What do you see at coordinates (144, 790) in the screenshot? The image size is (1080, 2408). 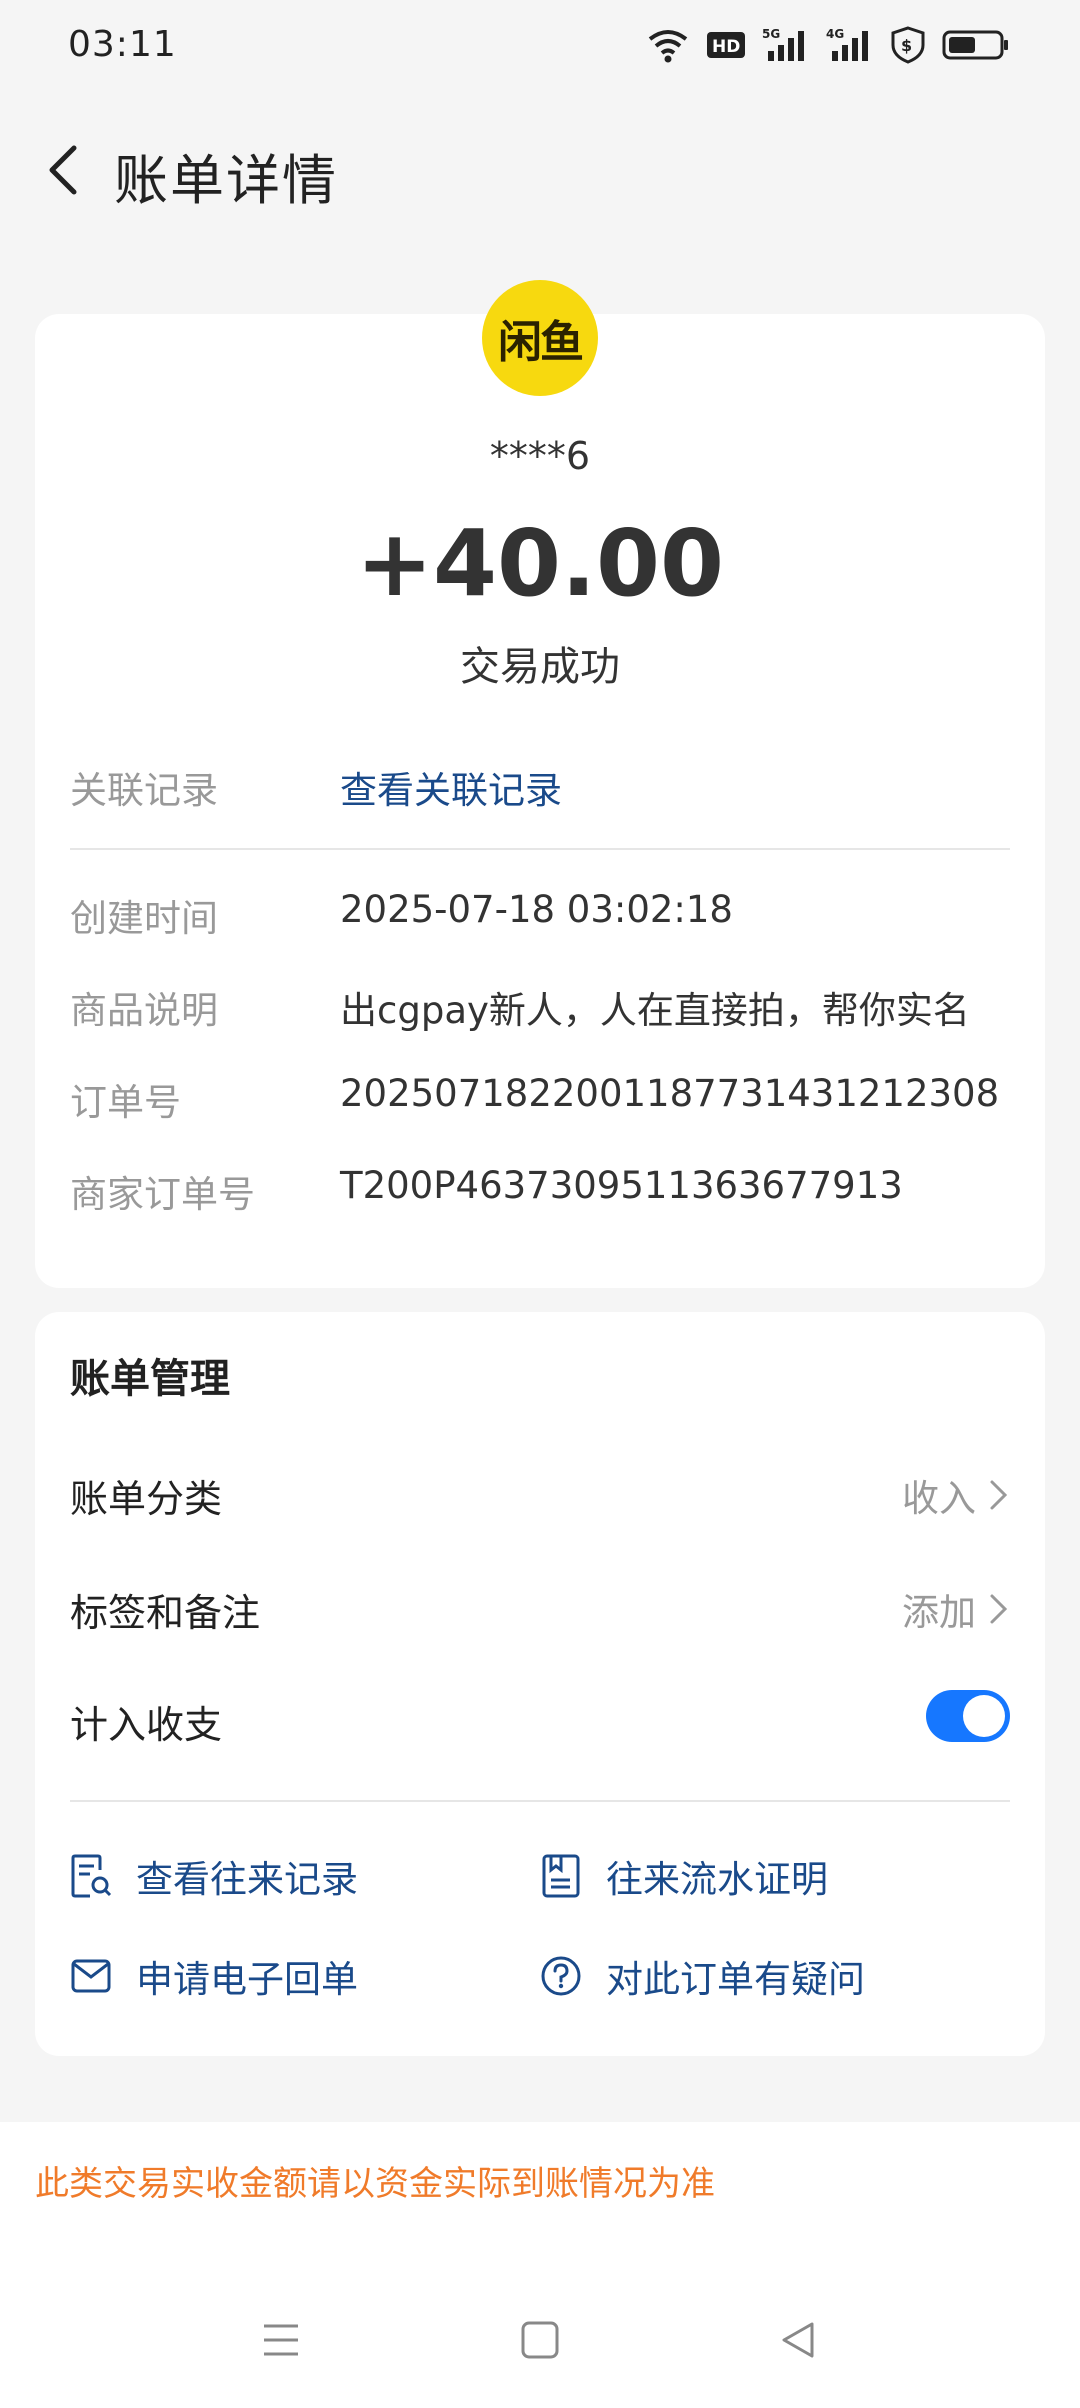 I see `related-records-label: 关联记录` at bounding box center [144, 790].